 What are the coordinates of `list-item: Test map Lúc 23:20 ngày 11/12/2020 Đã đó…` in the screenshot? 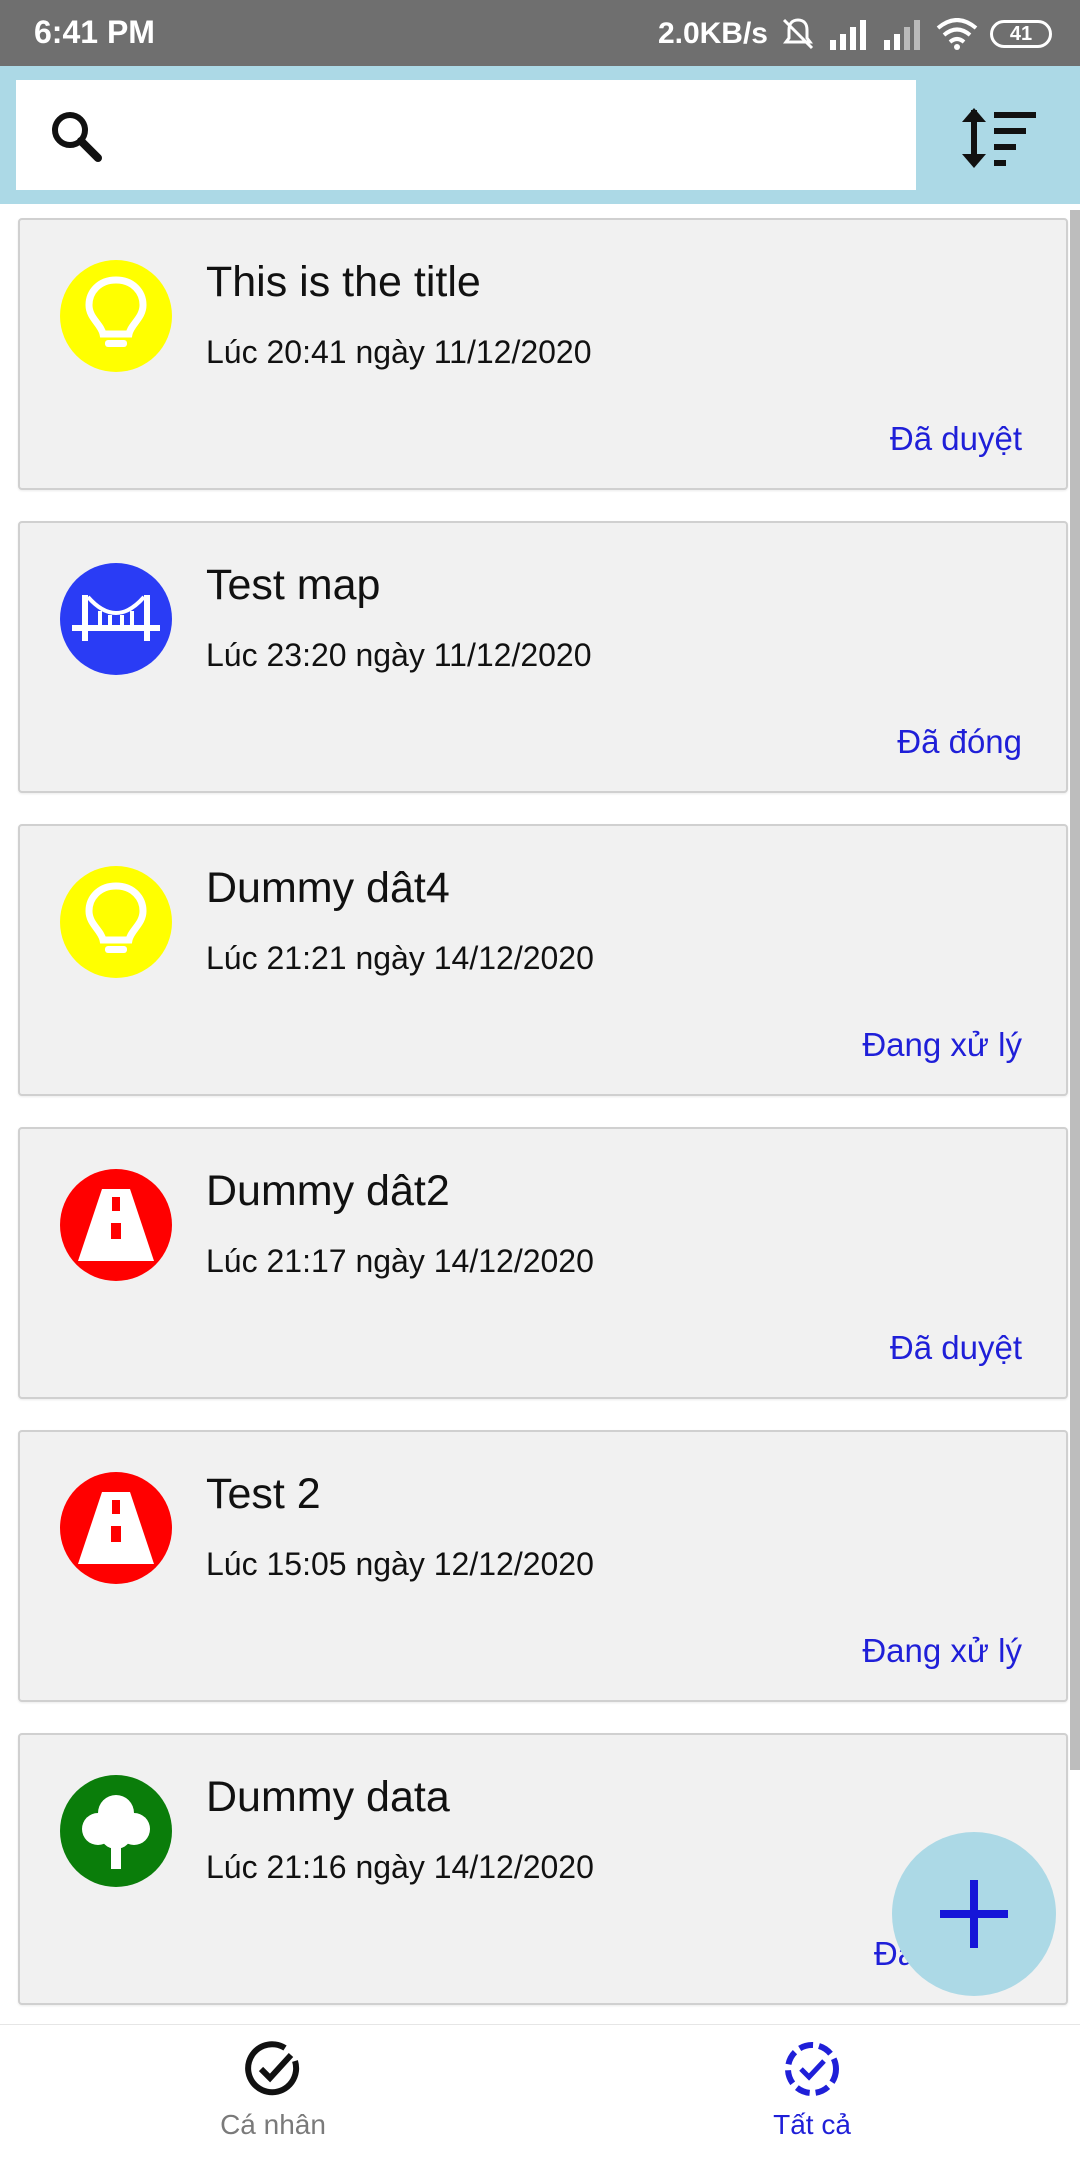 It's located at (543, 657).